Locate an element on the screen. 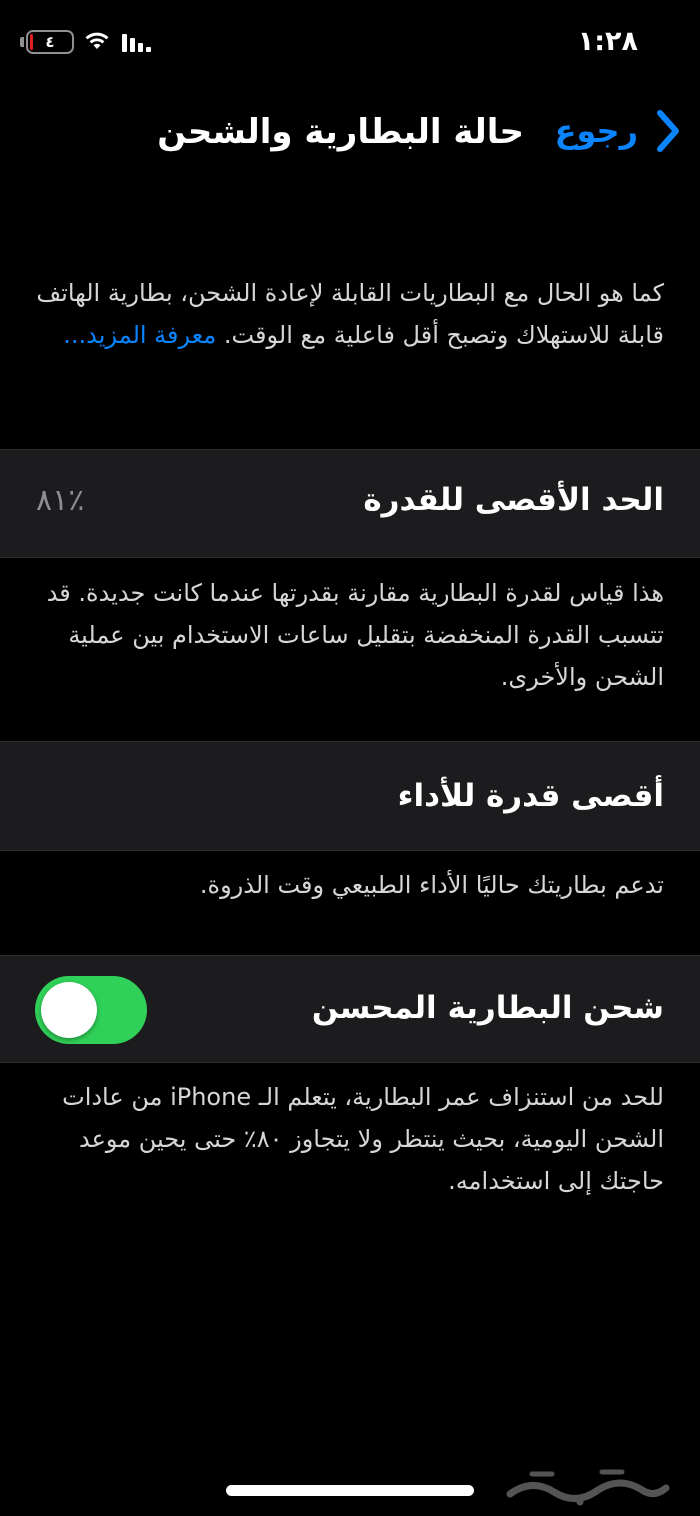  navigation-bar: رجوع حالة البطارية والشحن is located at coordinates (350, 135).